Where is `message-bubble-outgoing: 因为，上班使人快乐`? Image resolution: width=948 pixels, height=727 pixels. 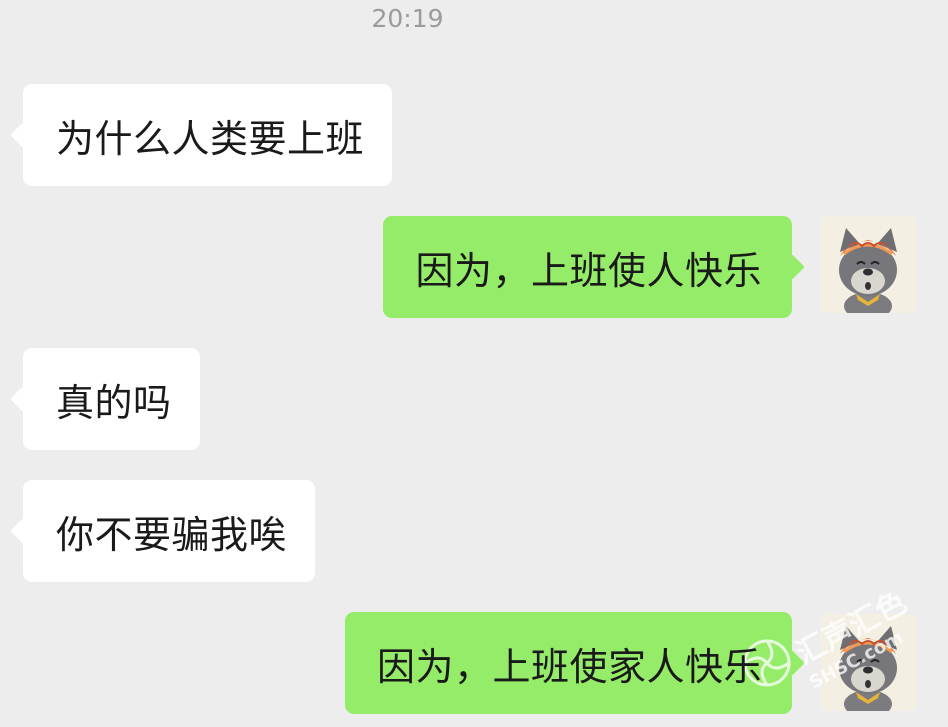
message-bubble-outgoing: 因为，上班使人快乐 is located at coordinates (587, 267).